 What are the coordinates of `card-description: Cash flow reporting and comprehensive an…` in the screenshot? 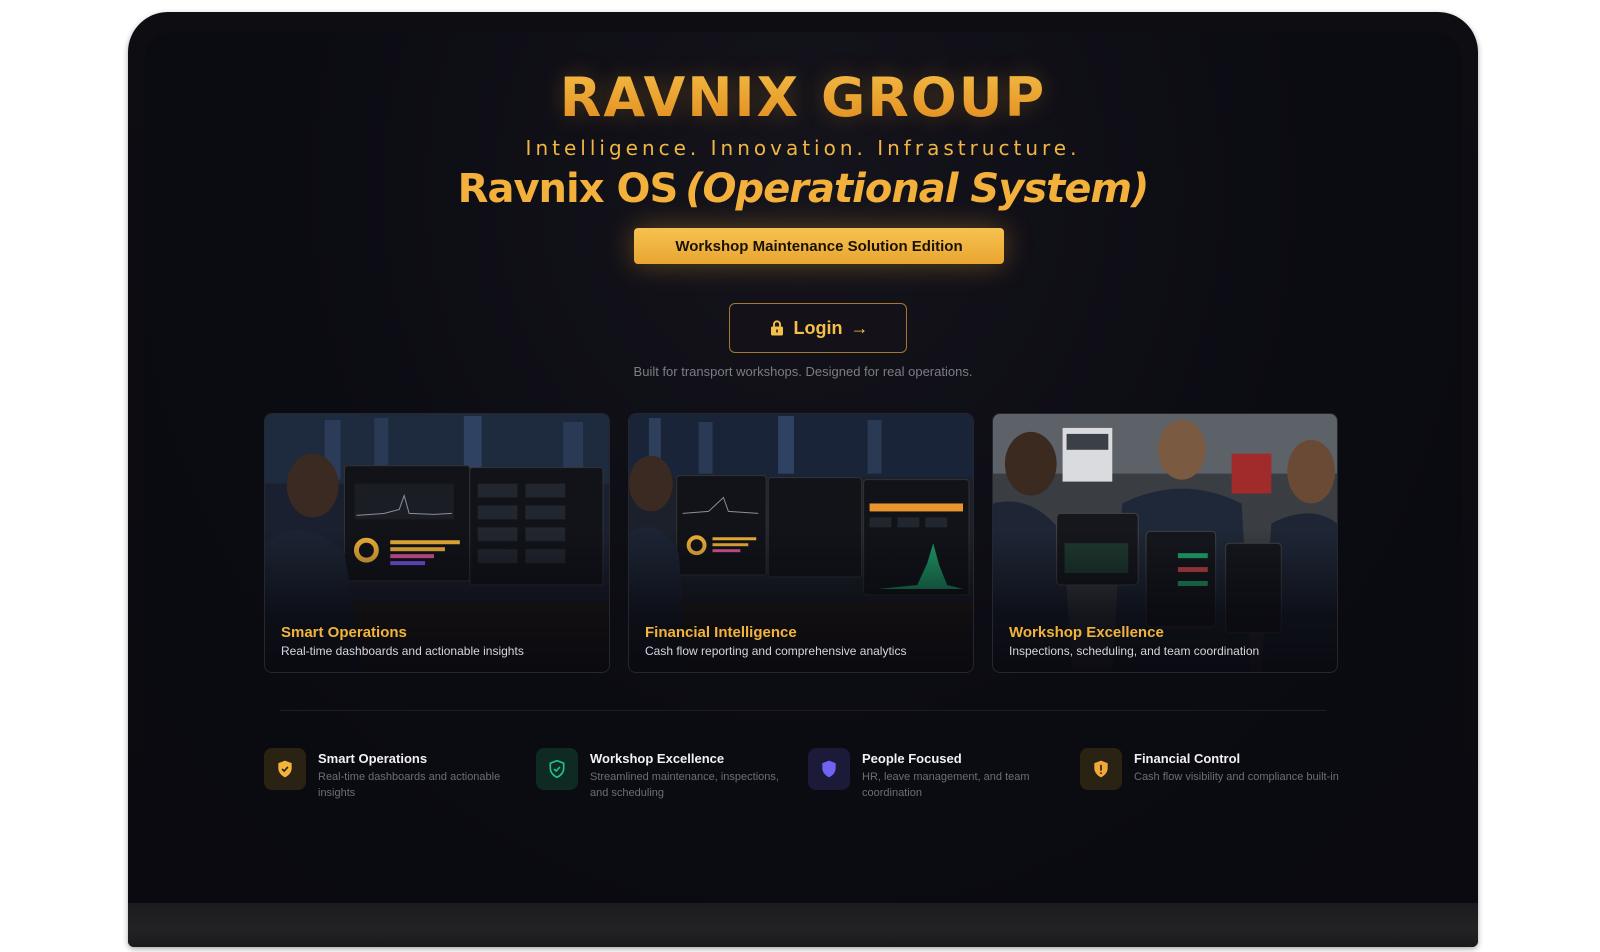 It's located at (776, 651).